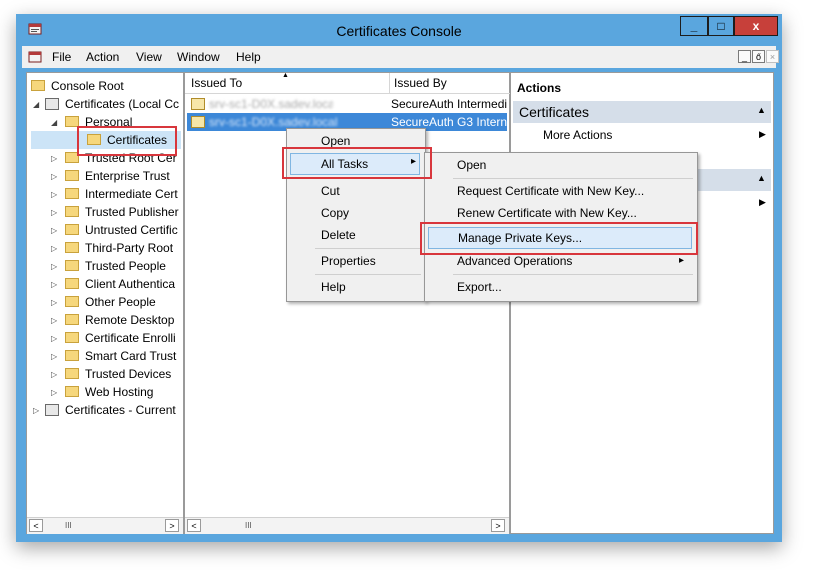  I want to click on close-button: x, so click(756, 26).